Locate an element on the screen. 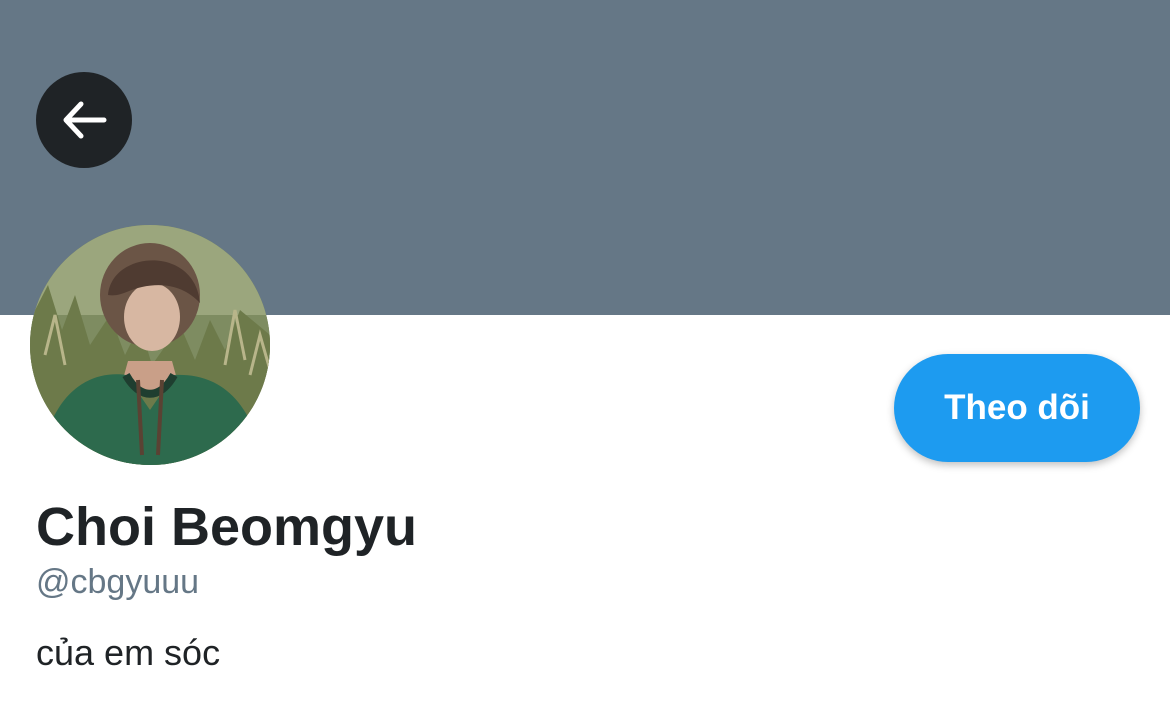 The width and height of the screenshot is (1170, 701). profile-display-name: Choi Beomgyu is located at coordinates (227, 527).